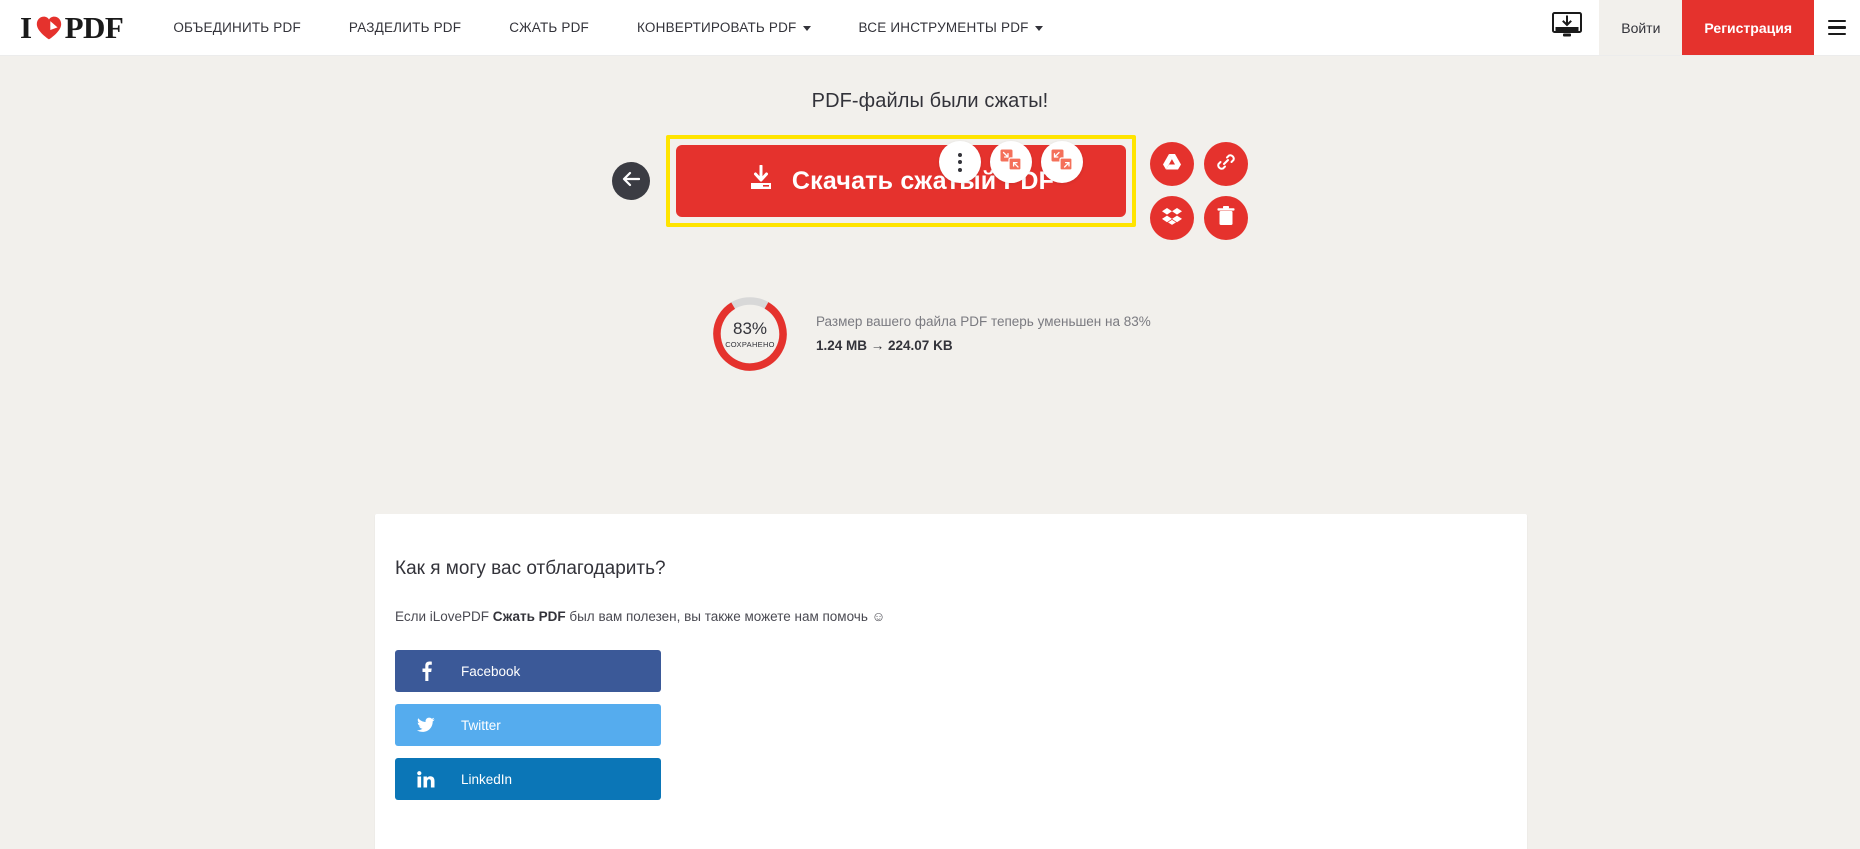  I want to click on nav-label: ОБЪЕДИНИТЬ PDF, so click(237, 27).